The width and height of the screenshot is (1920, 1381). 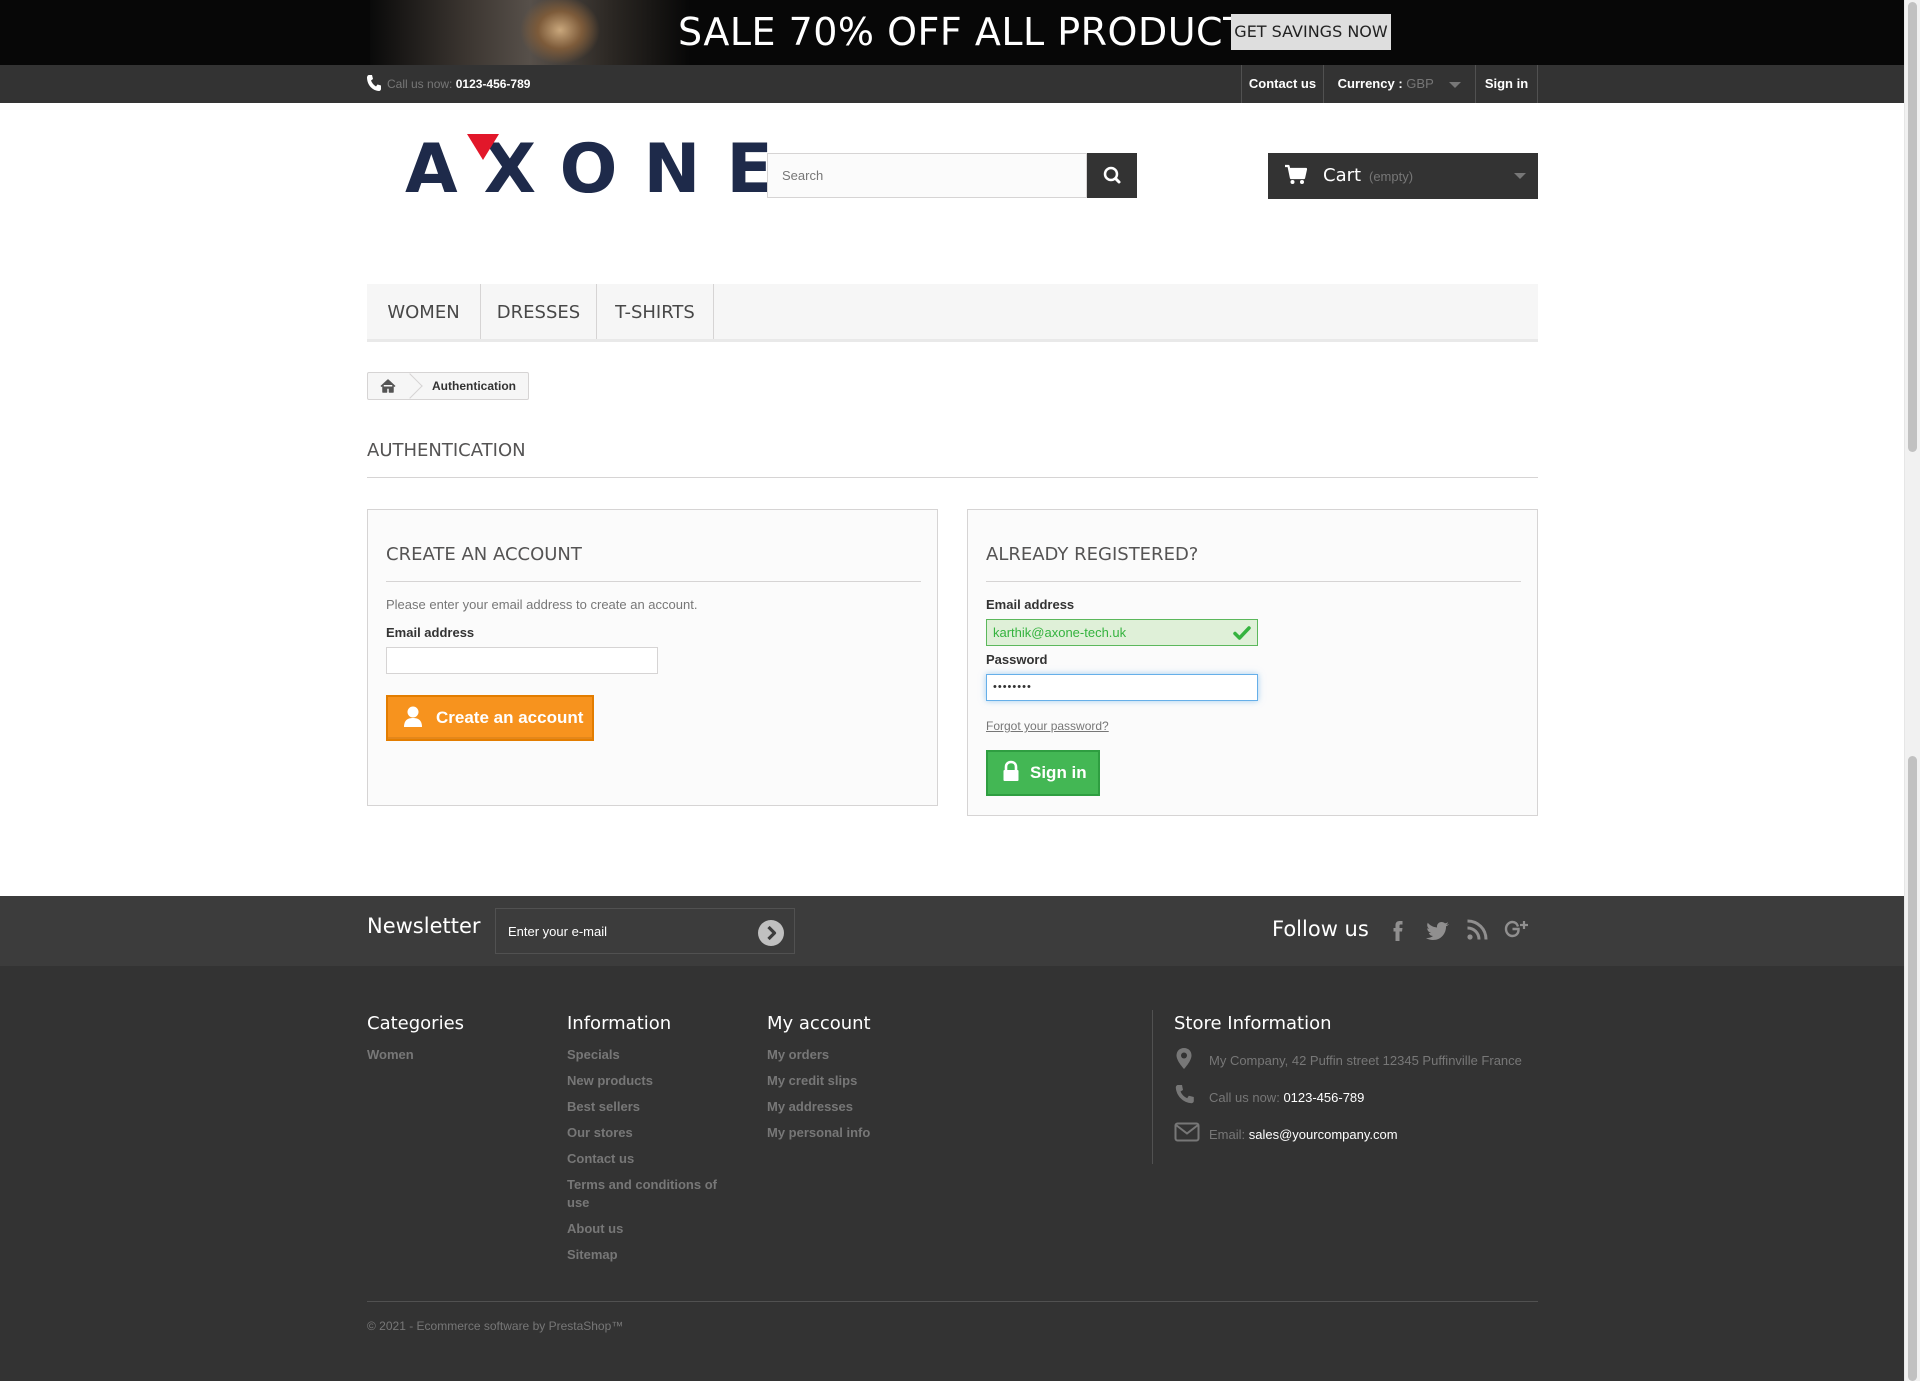 What do you see at coordinates (539, 311) in the screenshot?
I see `menu-item-dresses: DRESSES` at bounding box center [539, 311].